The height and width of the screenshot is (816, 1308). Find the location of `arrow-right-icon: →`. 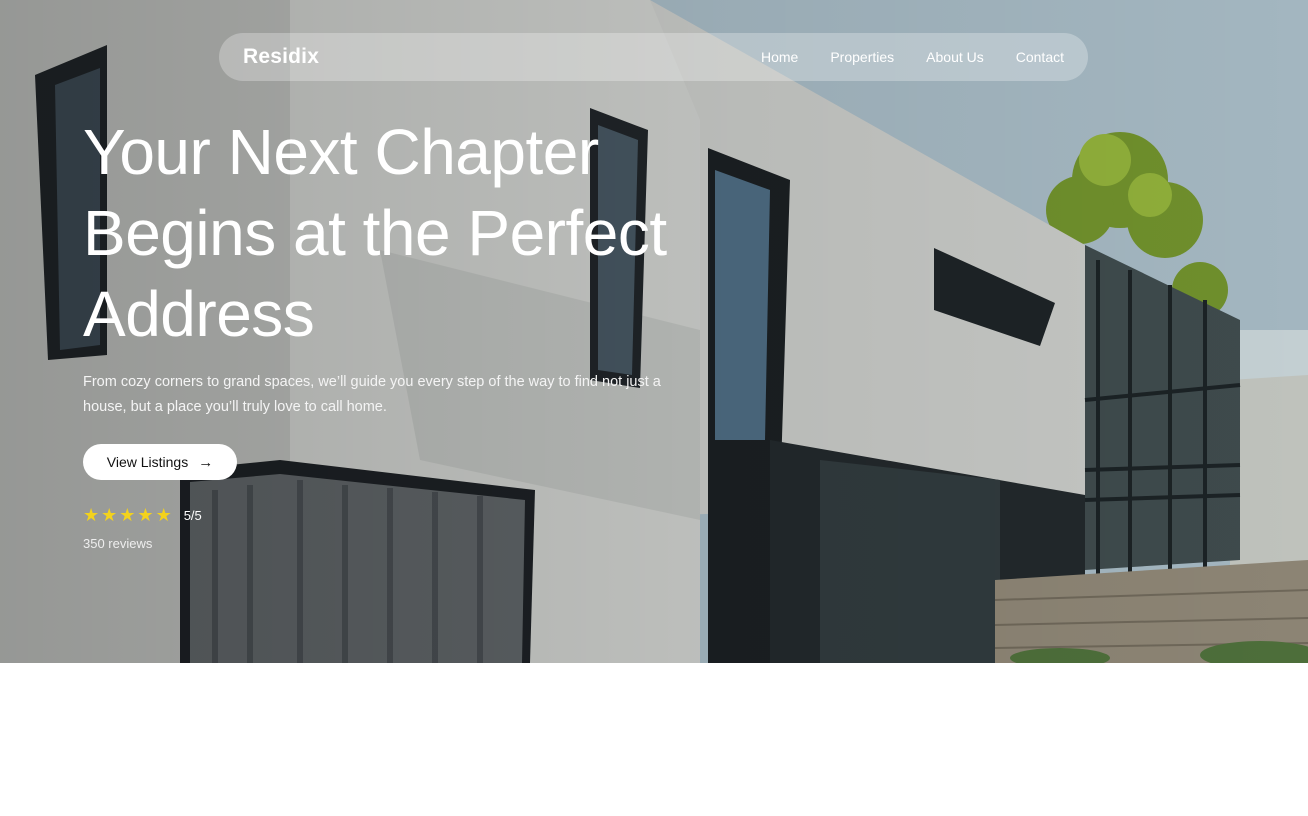

arrow-right-icon: → is located at coordinates (206, 462).